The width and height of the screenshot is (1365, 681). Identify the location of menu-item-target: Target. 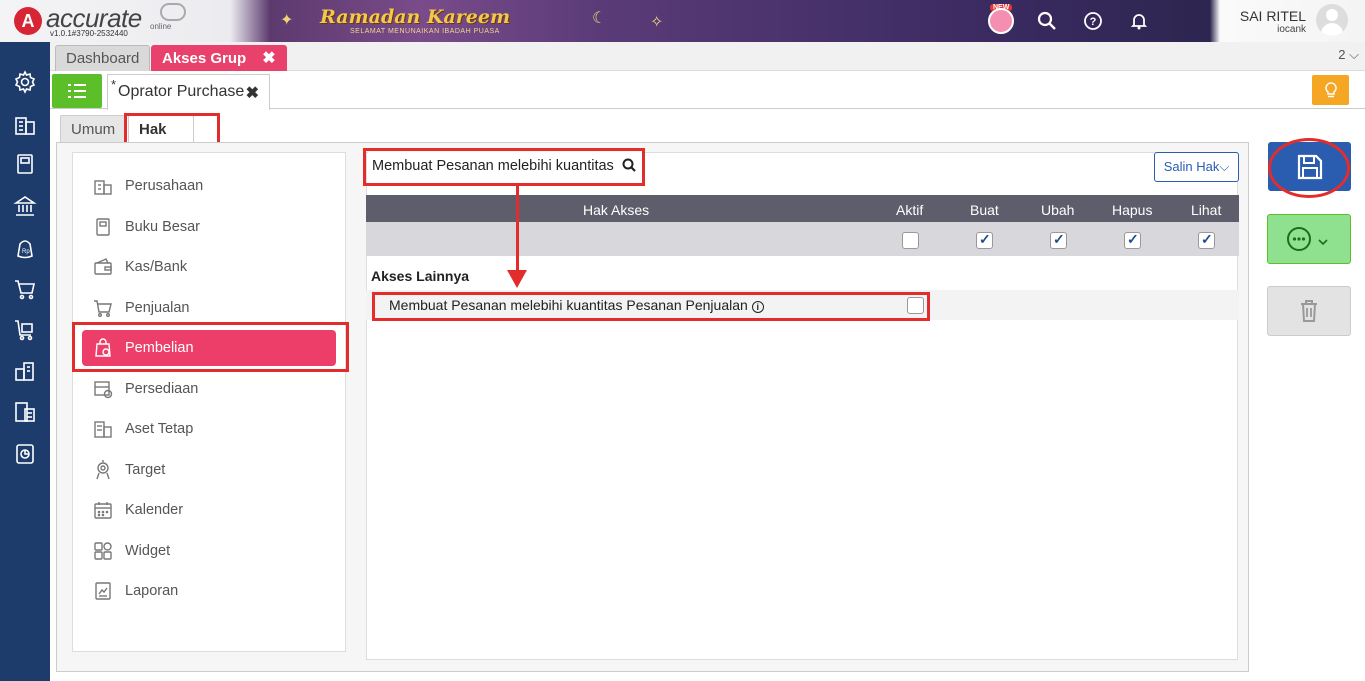
(209, 470).